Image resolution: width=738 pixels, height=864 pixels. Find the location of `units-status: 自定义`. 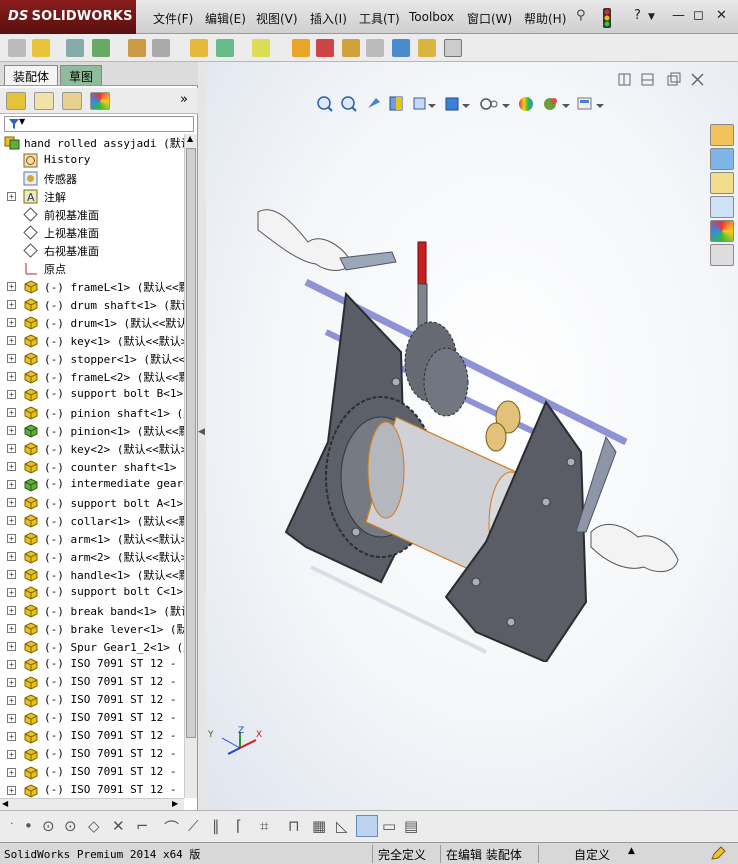

units-status: 自定义 is located at coordinates (592, 854).